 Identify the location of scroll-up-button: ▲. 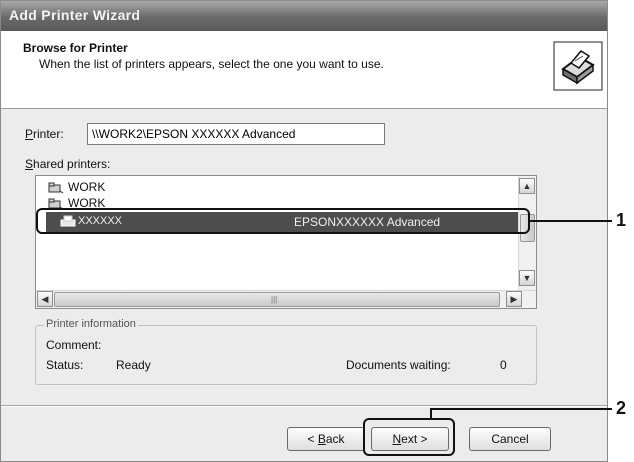
(527, 186).